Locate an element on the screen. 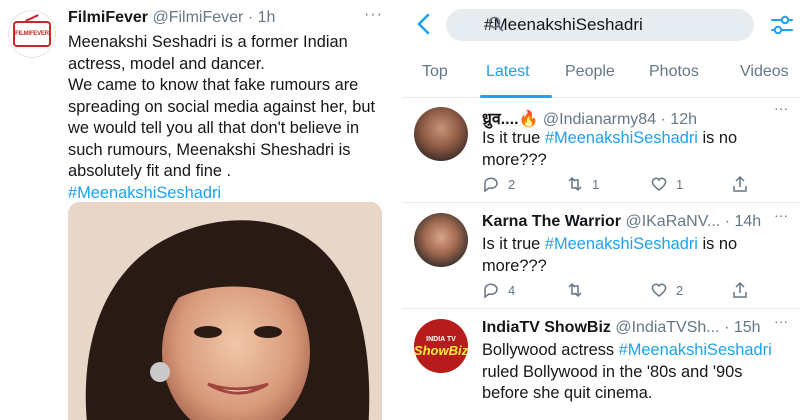 The width and height of the screenshot is (800, 420). filter-settings-icon is located at coordinates (782, 25).